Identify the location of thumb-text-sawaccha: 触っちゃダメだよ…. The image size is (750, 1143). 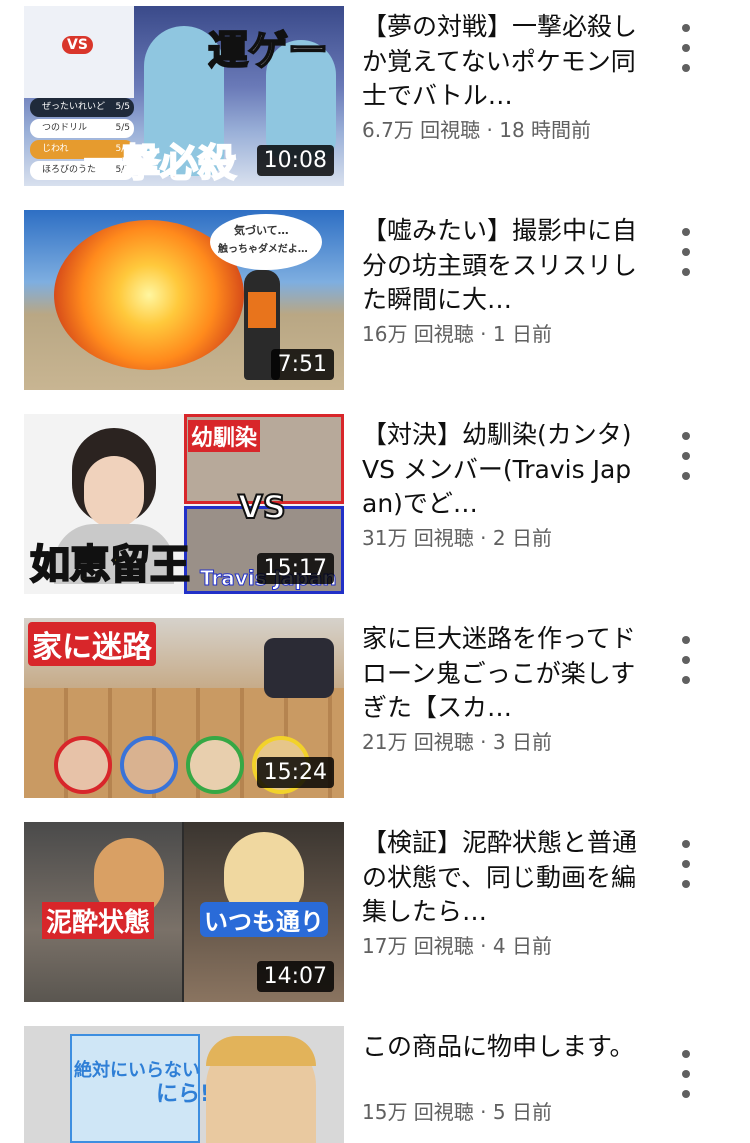
(263, 249).